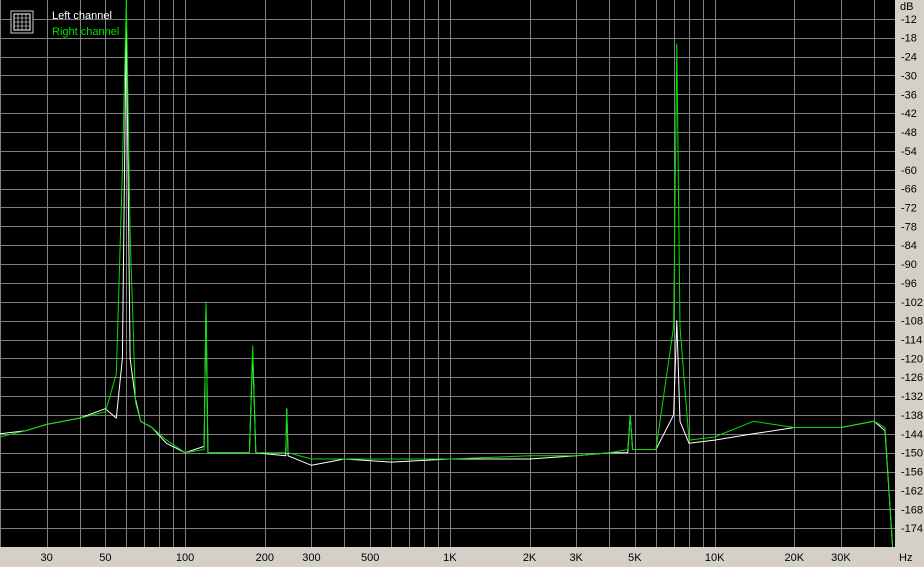 The image size is (924, 567). Describe the element at coordinates (85, 32) in the screenshot. I see `legend-right-channel: Right channel` at that location.